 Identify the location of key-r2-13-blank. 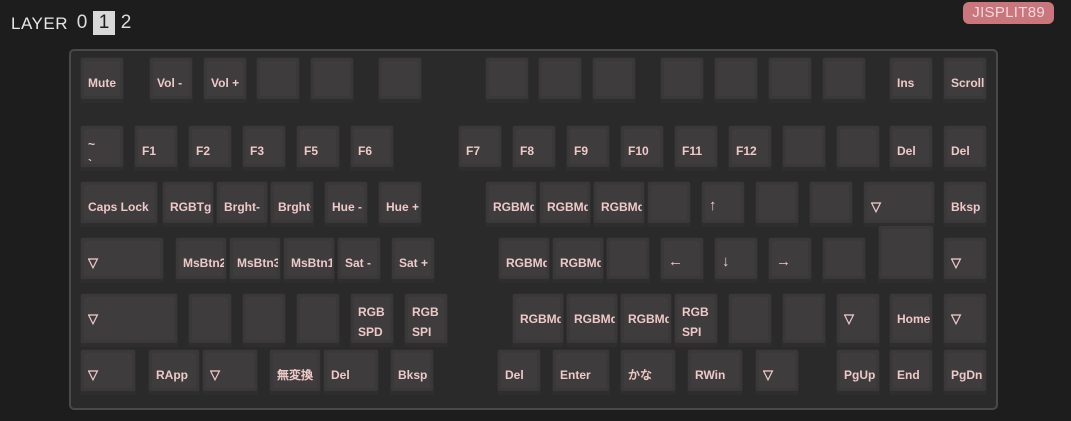
(858, 148).